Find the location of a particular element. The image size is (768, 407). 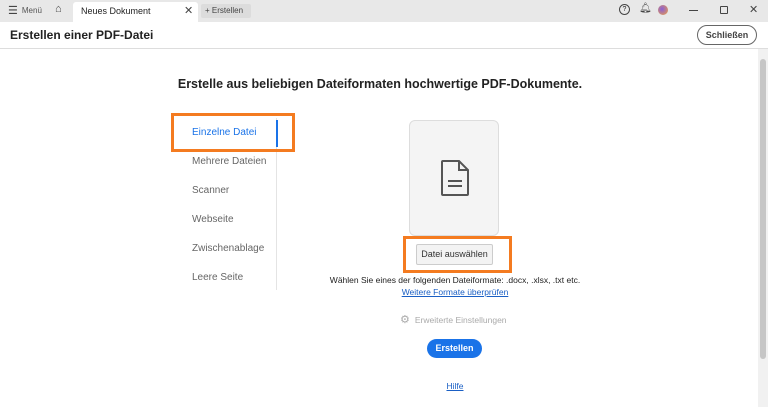

create-button: Erstellen is located at coordinates (454, 348).